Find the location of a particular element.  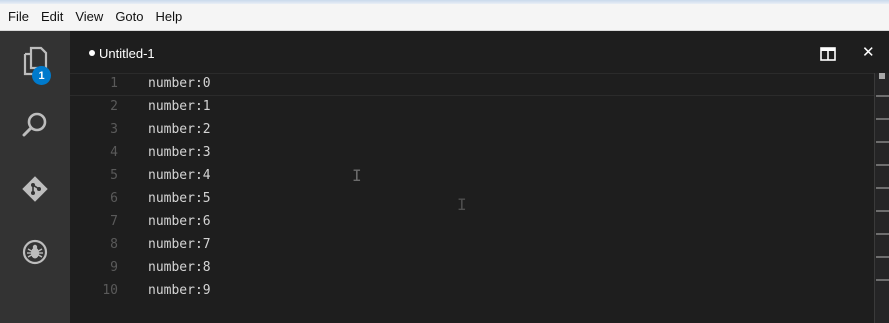

line-number: 8 is located at coordinates (114, 244).